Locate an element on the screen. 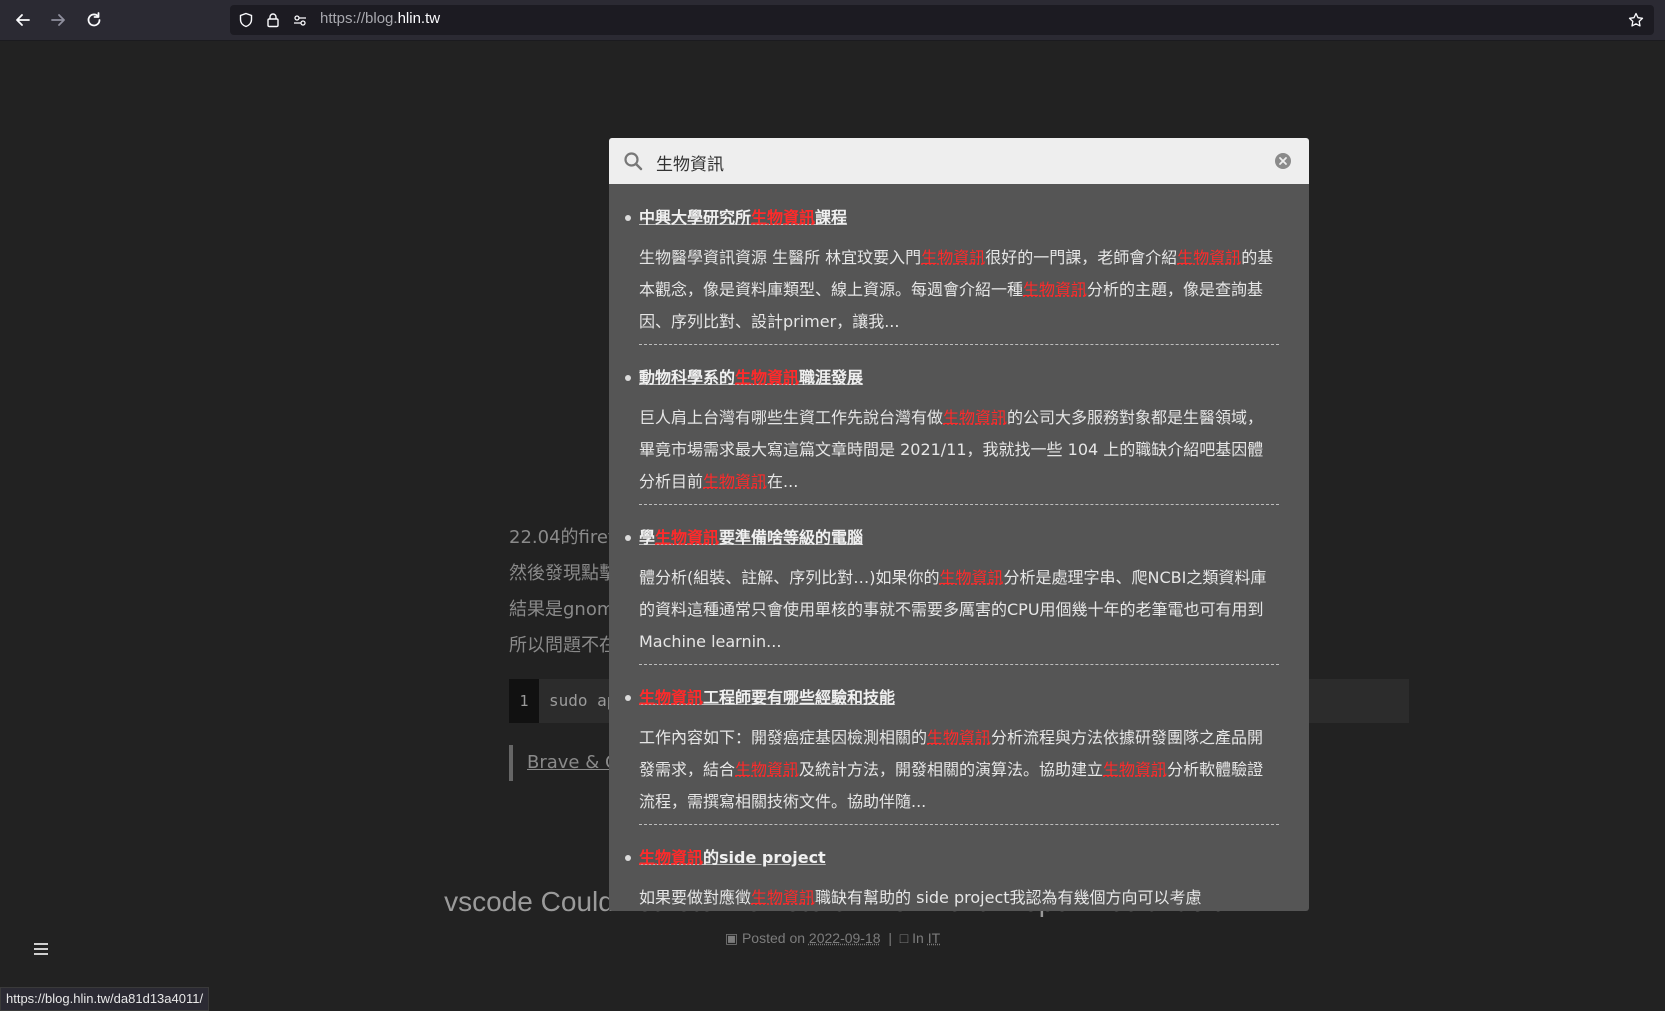 This screenshot has height=1011, width=1665. folder-icon: □ is located at coordinates (904, 938).